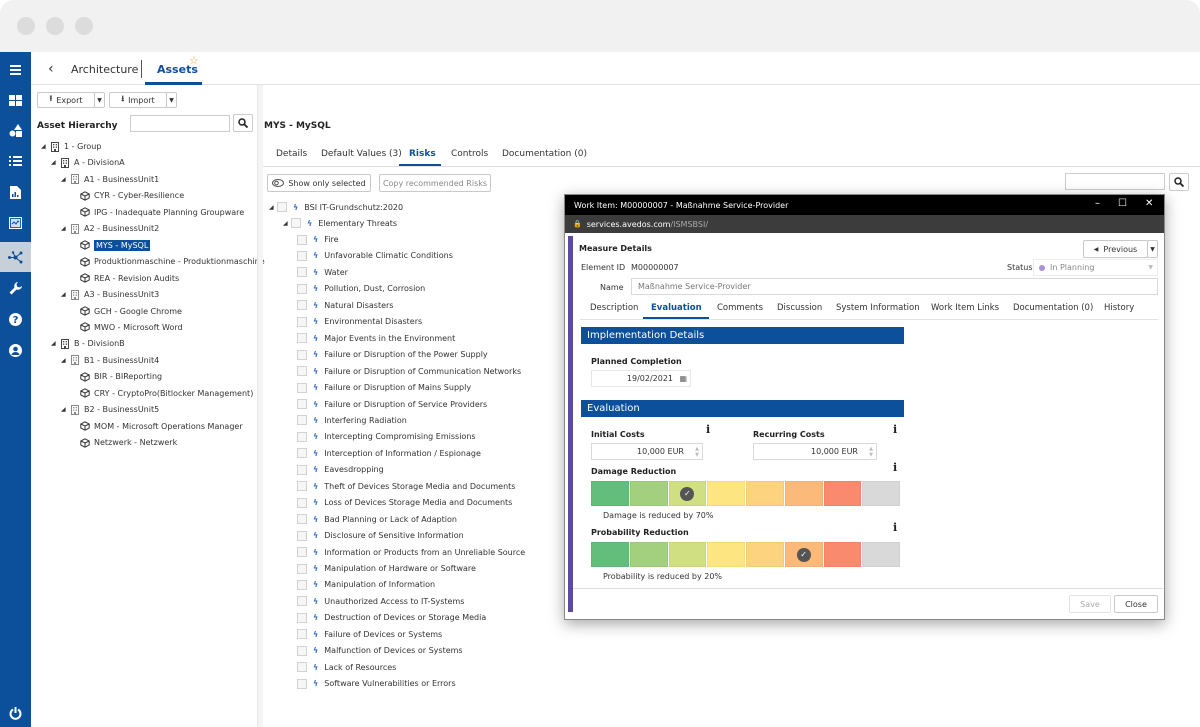  I want to click on tree-item: ◢ A - DivisionA, so click(88, 162).